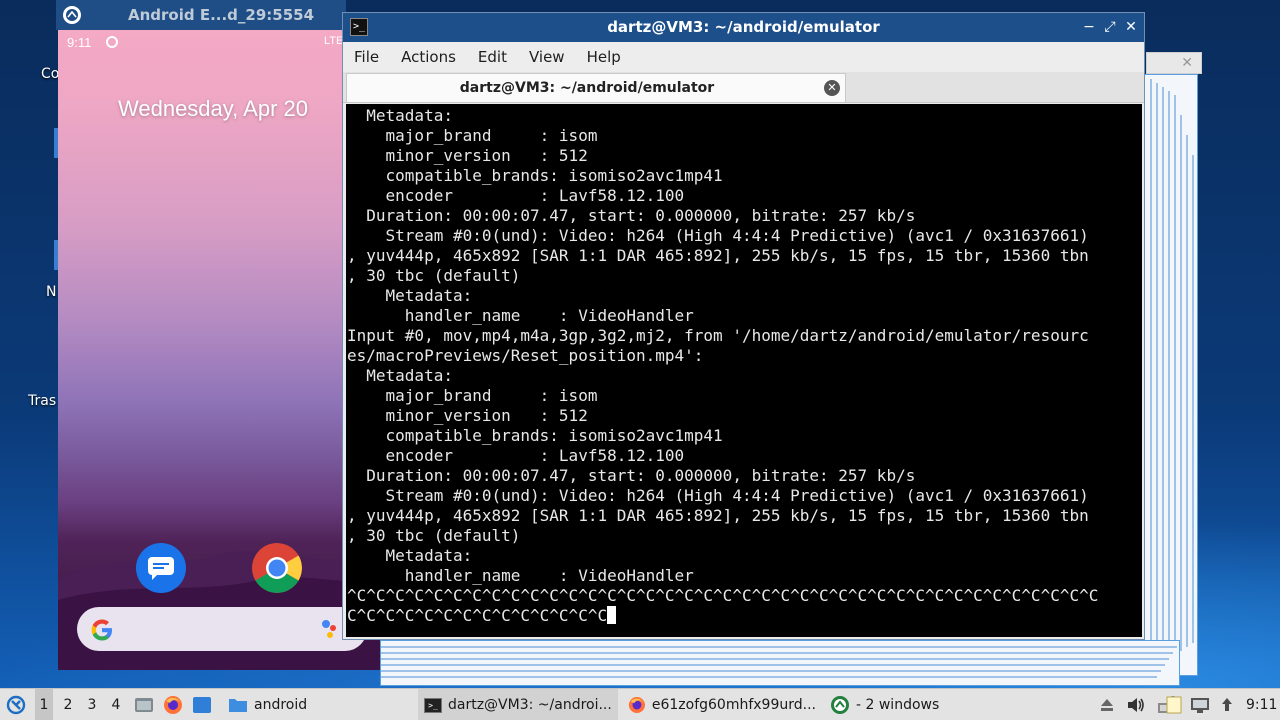 The width and height of the screenshot is (1280, 720). I want to click on show-desktop-icon, so click(144, 705).